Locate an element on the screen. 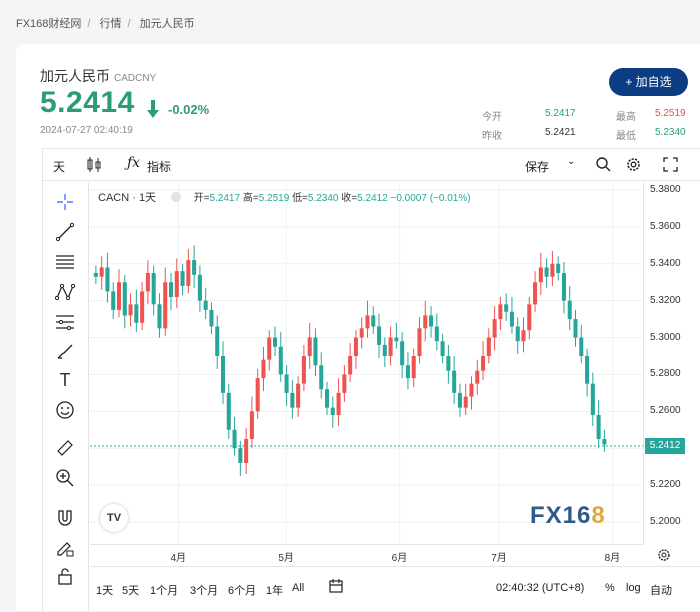 The image size is (700, 612). y-tick-label: 5.3000 is located at coordinates (665, 337).